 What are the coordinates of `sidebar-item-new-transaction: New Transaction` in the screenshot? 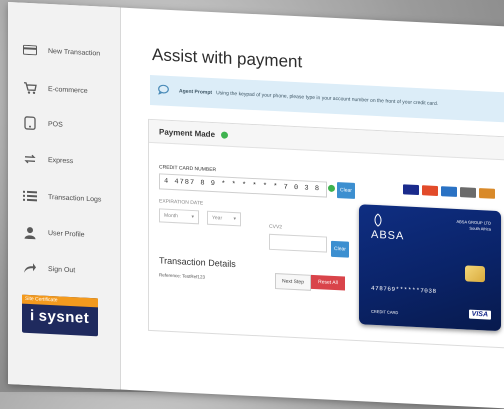 It's located at (70, 52).